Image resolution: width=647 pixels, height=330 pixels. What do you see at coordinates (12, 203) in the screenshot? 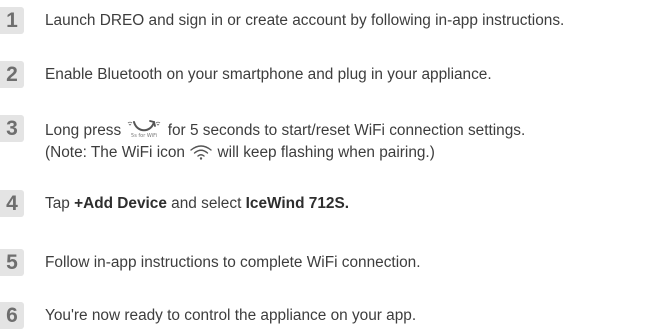
I see `step-number-badge: 4` at bounding box center [12, 203].